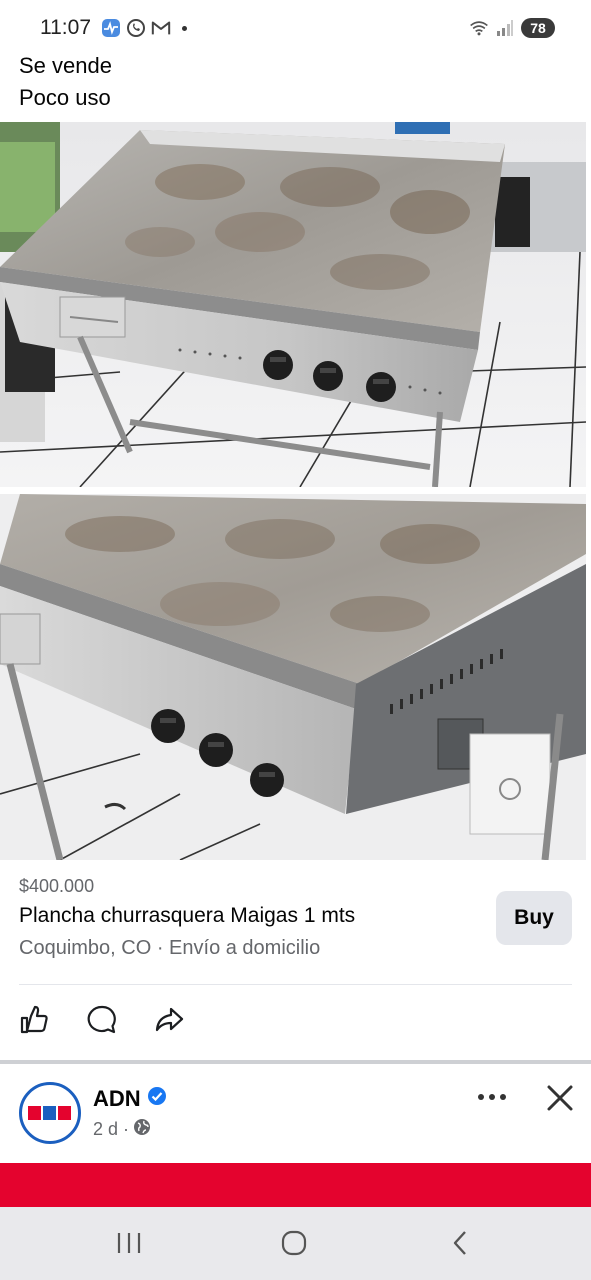 Image resolution: width=591 pixels, height=1280 pixels. I want to click on caption-line: Se vende, so click(65, 65).